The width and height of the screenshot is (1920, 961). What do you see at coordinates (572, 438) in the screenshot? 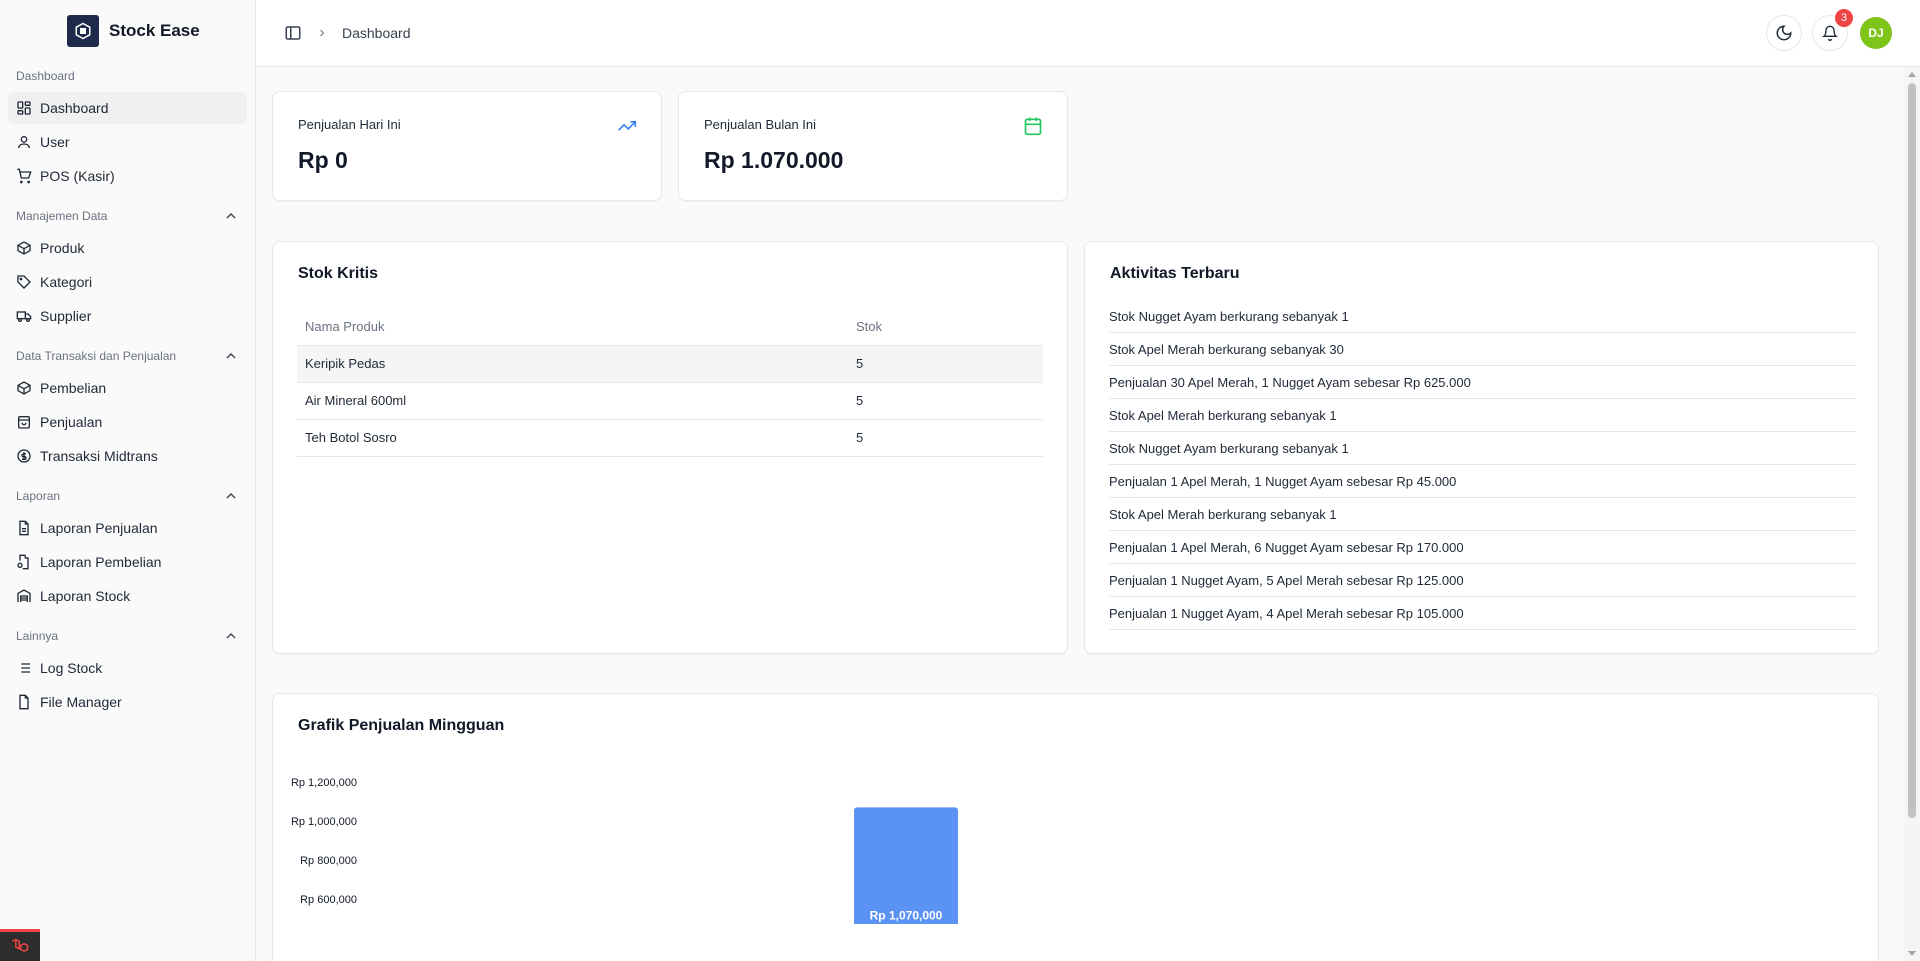
I see `product-name: Teh Botol Sosro` at bounding box center [572, 438].